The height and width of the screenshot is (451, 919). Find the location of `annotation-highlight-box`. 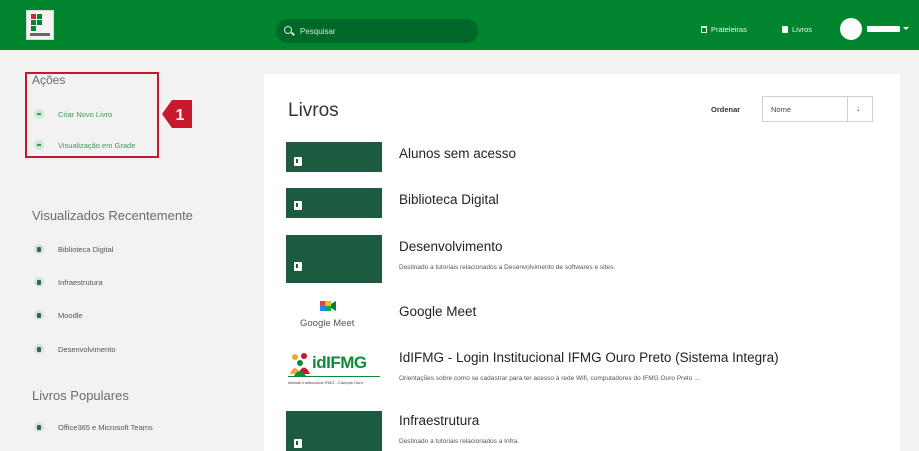

annotation-highlight-box is located at coordinates (92, 115).